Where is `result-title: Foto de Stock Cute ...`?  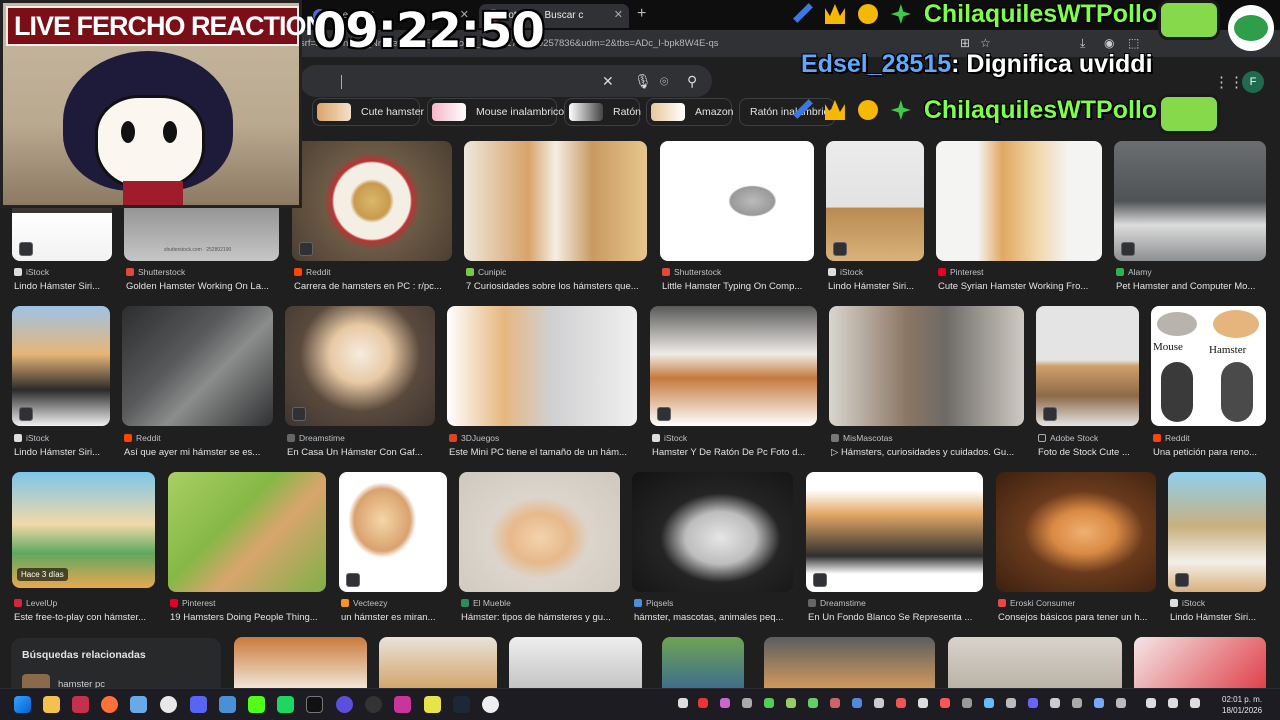 result-title: Foto de Stock Cute ... is located at coordinates (1088, 452).